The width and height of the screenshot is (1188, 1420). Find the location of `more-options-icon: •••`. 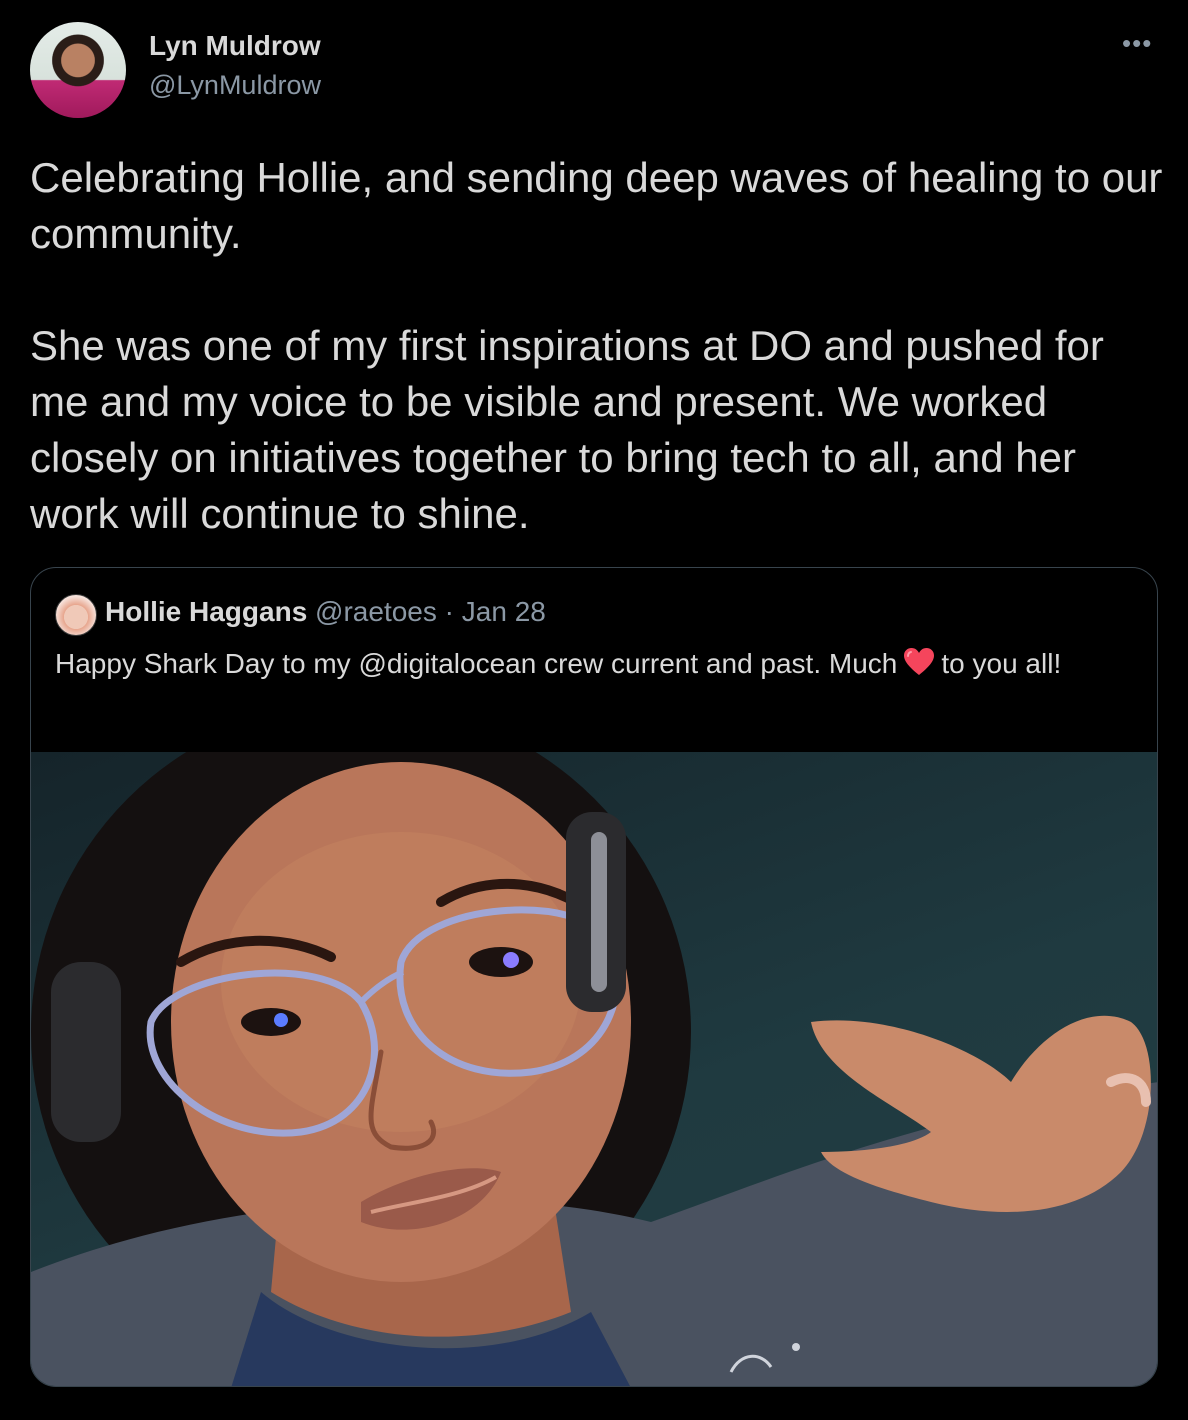

more-options-icon: ••• is located at coordinates (1137, 43).